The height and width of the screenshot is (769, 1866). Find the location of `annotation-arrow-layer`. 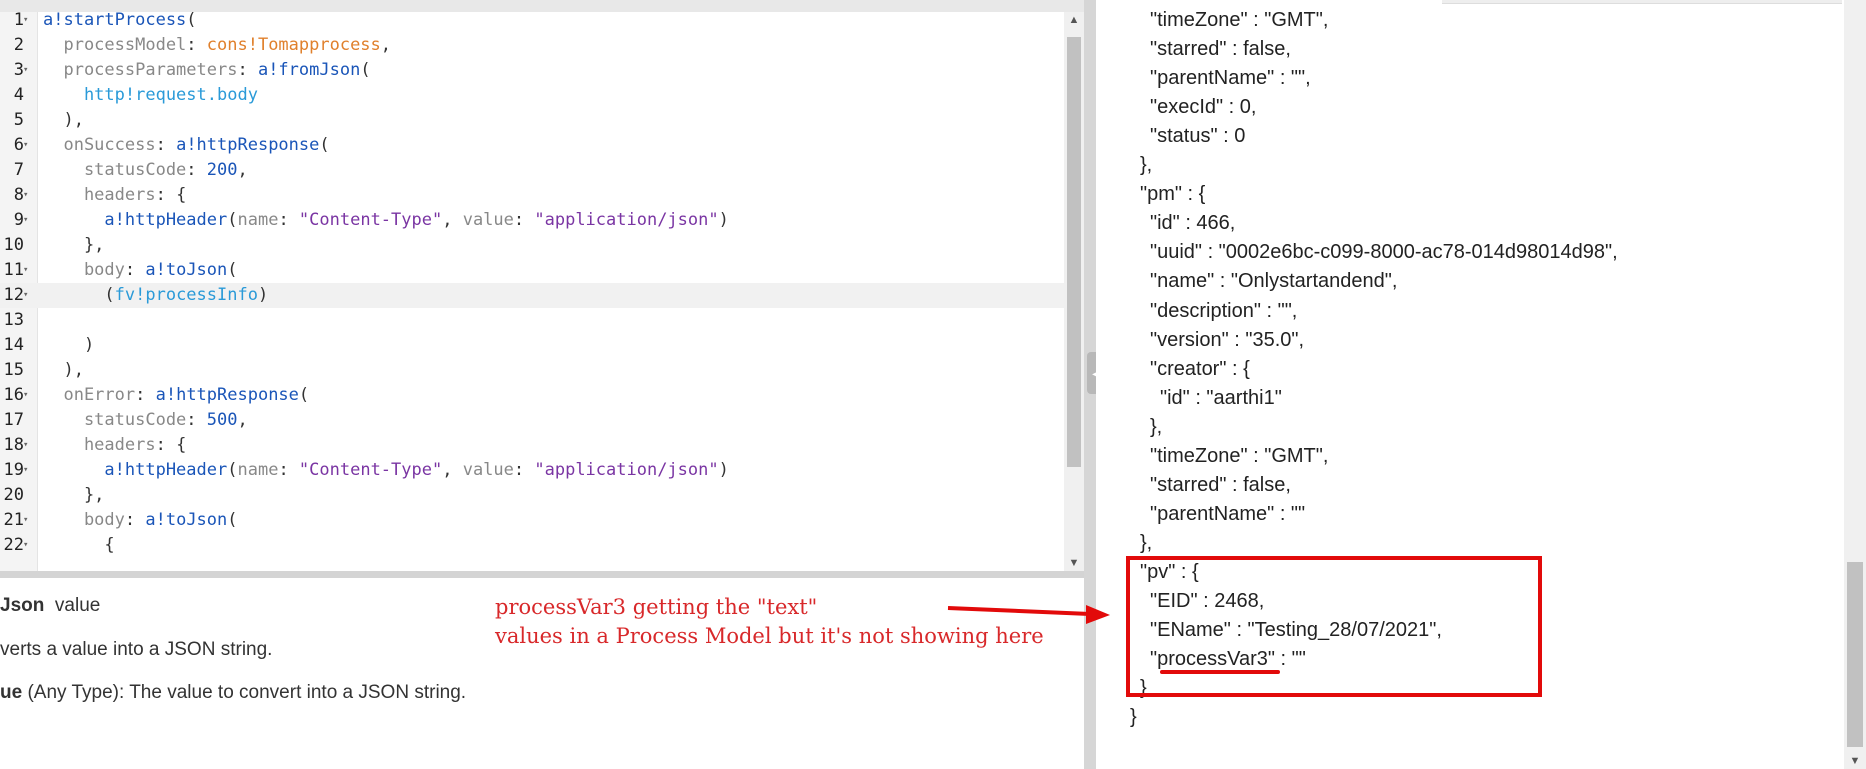

annotation-arrow-layer is located at coordinates (1028, 614).